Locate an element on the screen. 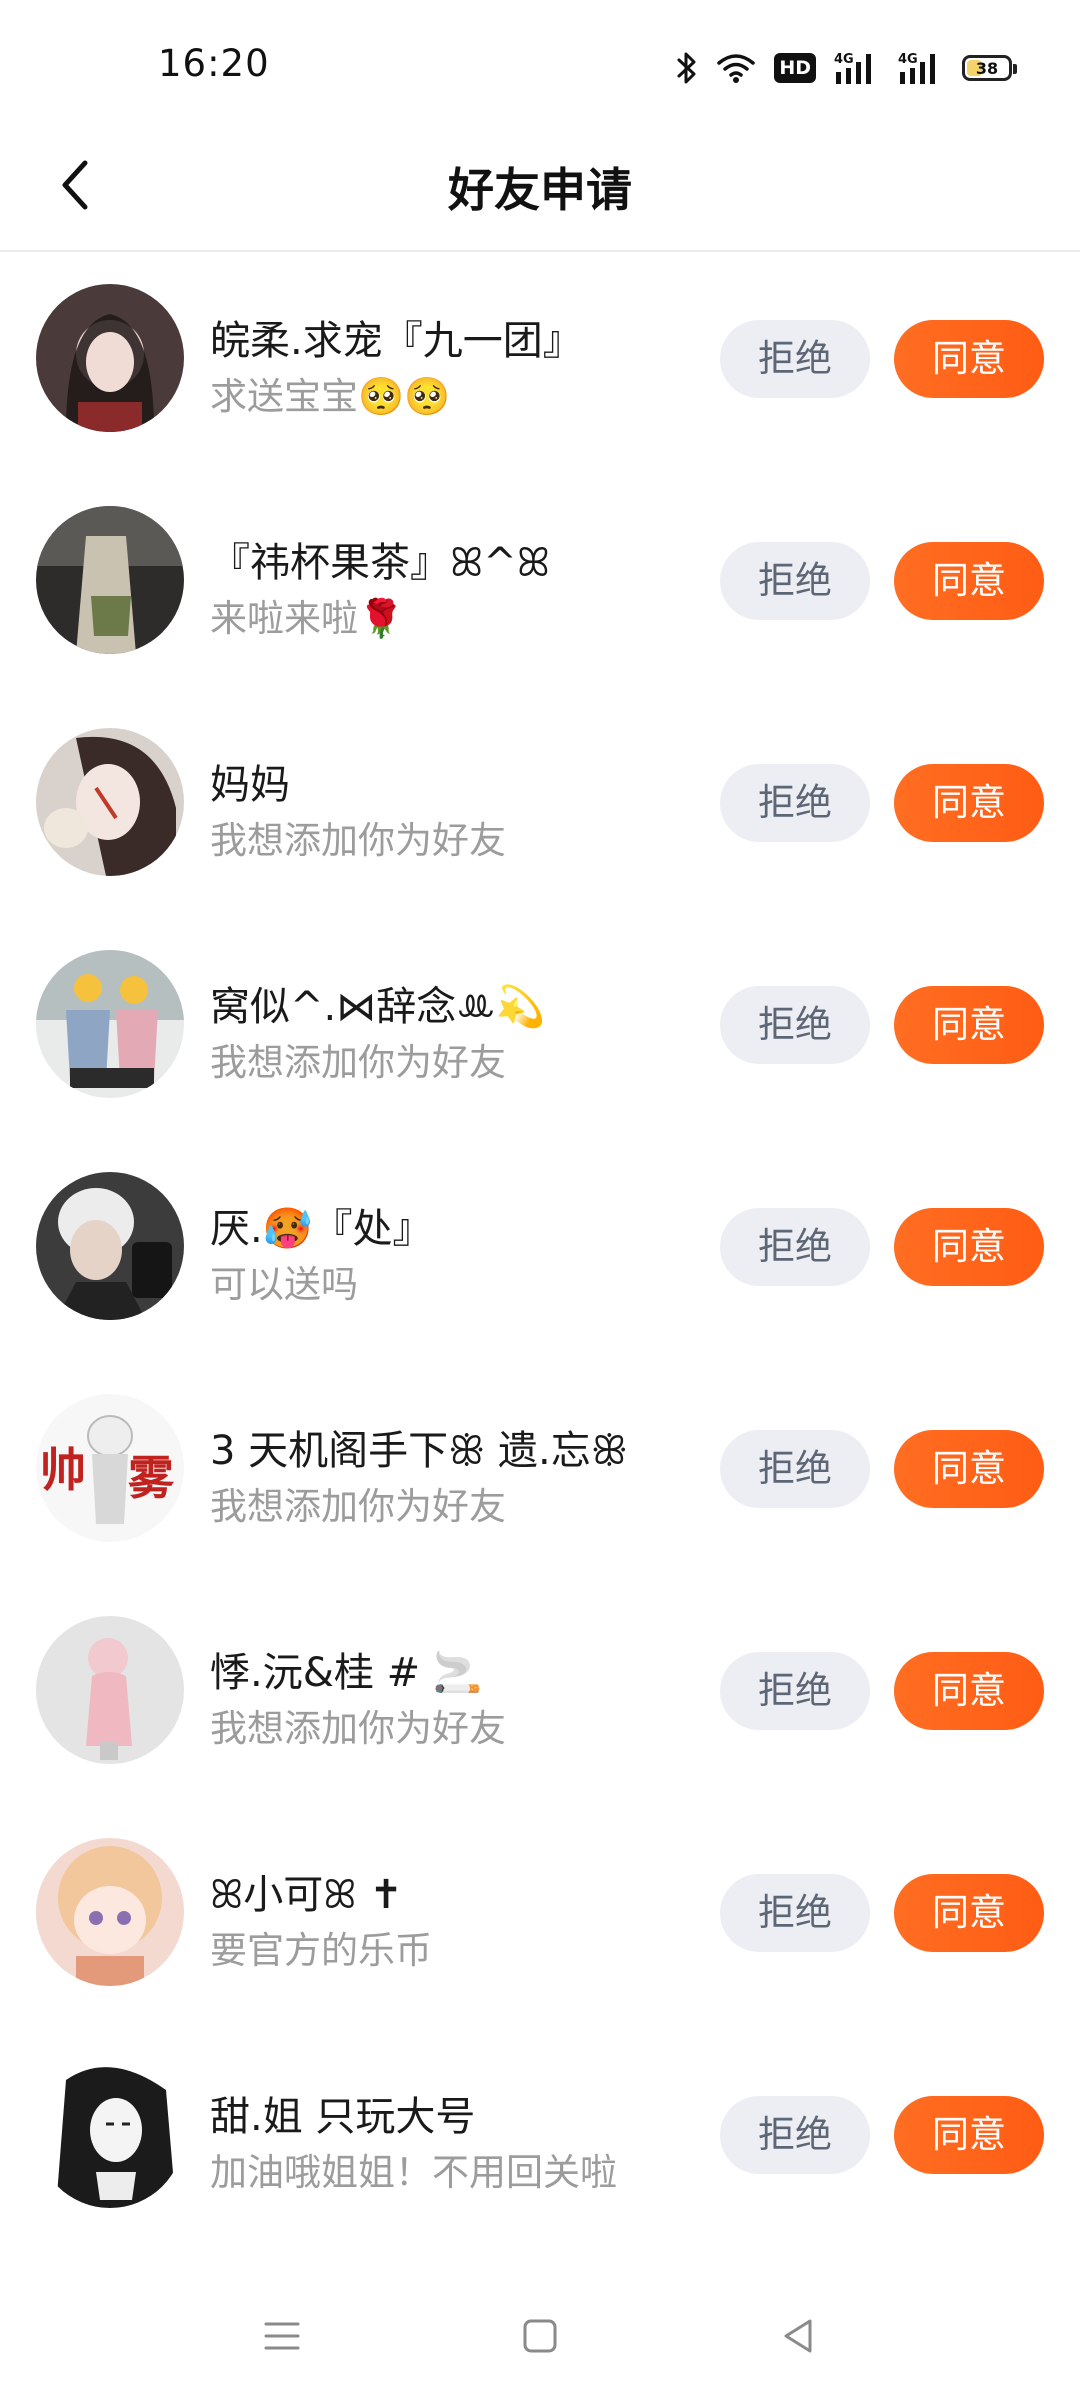  friend-message: 要官方的乐币 is located at coordinates (321, 1950).